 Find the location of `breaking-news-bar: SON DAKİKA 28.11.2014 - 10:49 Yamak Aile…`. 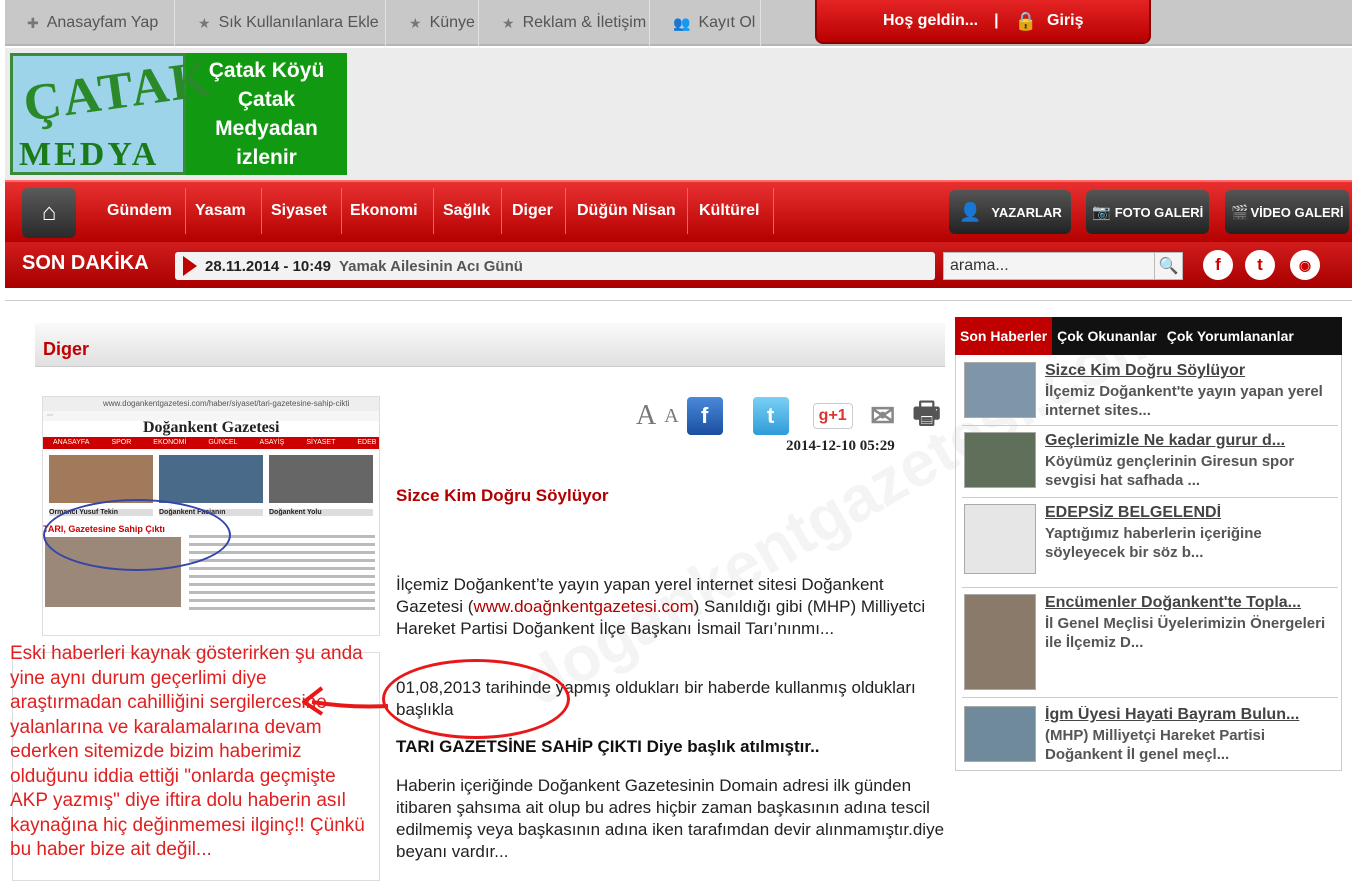

breaking-news-bar: SON DAKİKA 28.11.2014 - 10:49 Yamak Aile… is located at coordinates (678, 265).